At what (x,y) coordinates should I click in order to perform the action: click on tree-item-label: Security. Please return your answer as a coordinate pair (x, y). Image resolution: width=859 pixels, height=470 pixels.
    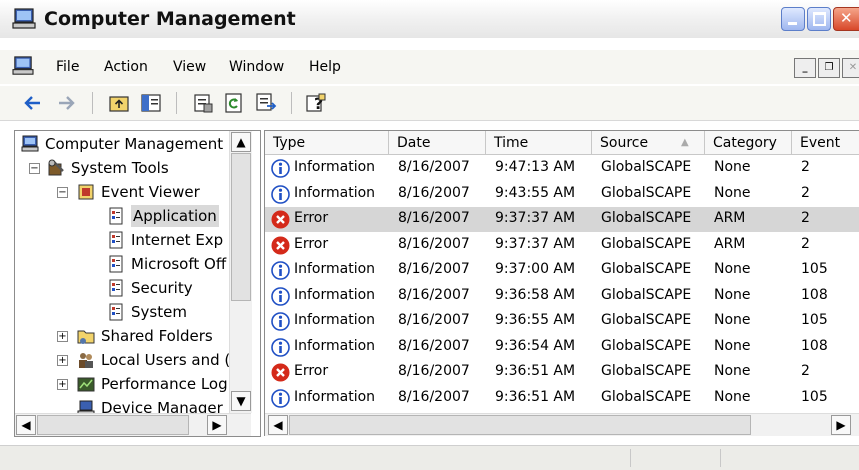
    Looking at the image, I should click on (162, 288).